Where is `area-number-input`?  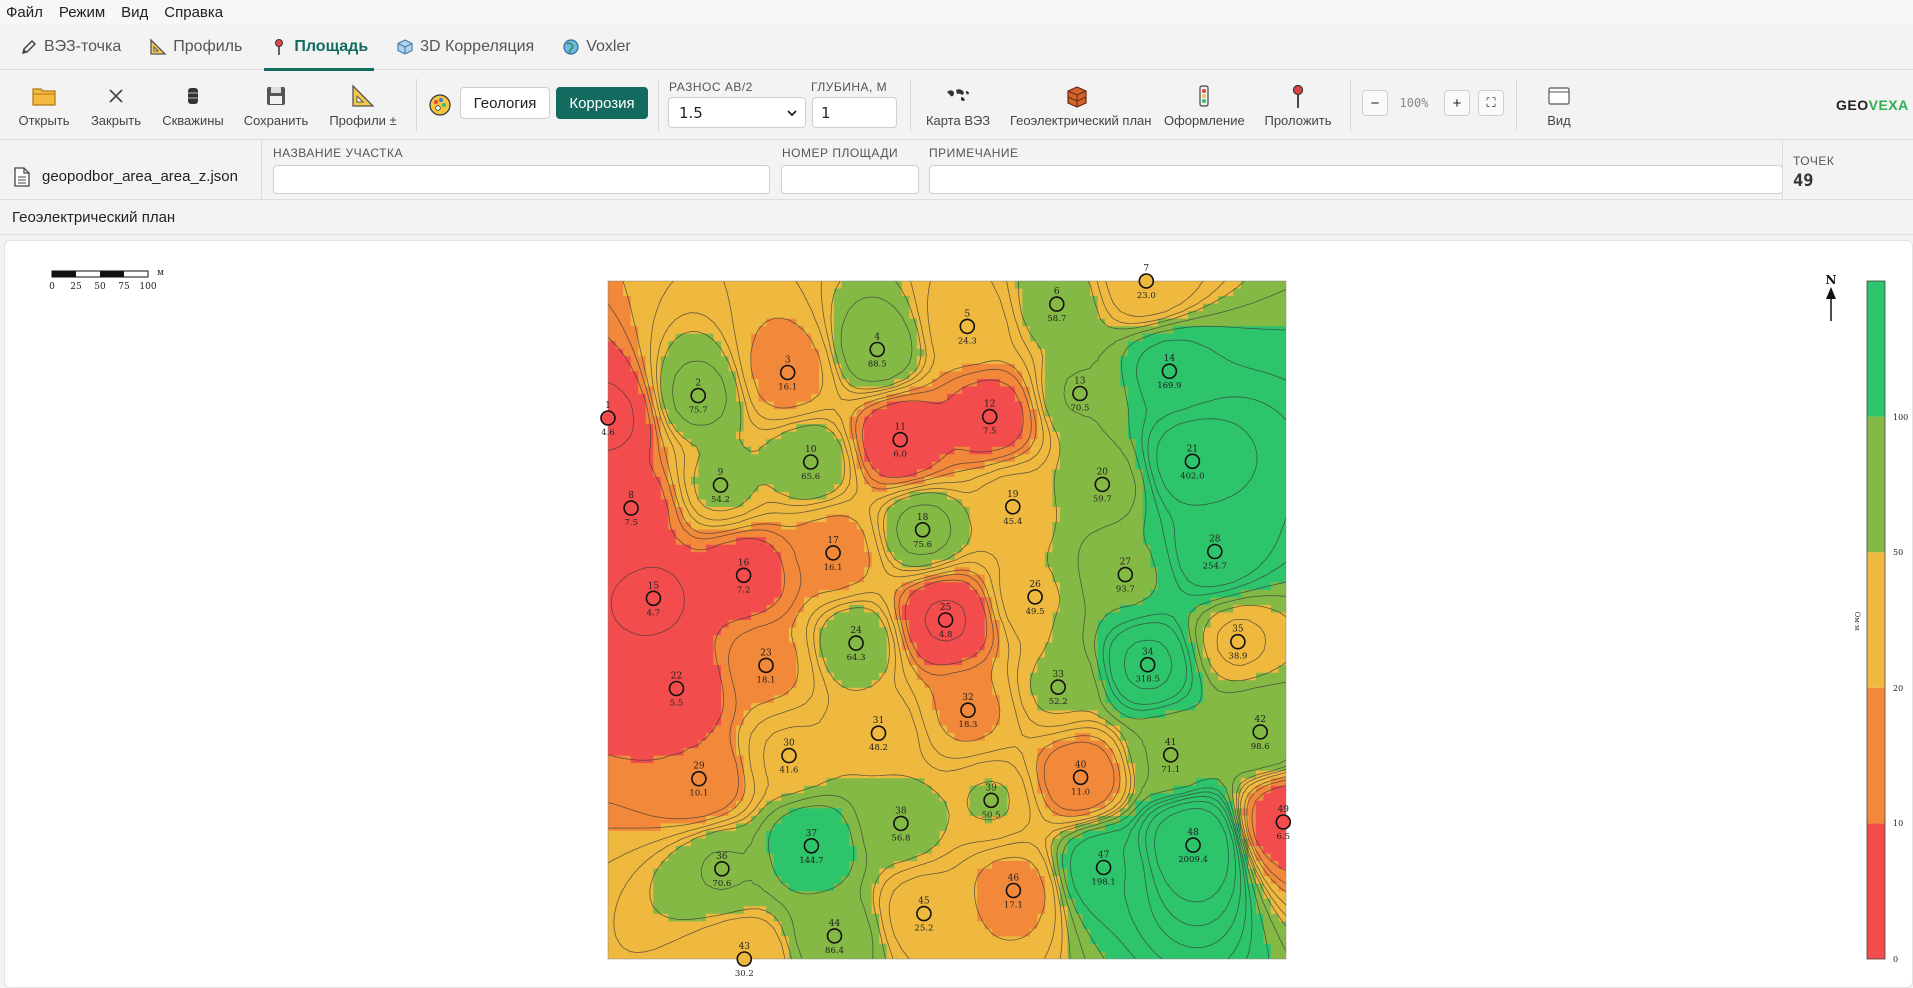 area-number-input is located at coordinates (850, 179).